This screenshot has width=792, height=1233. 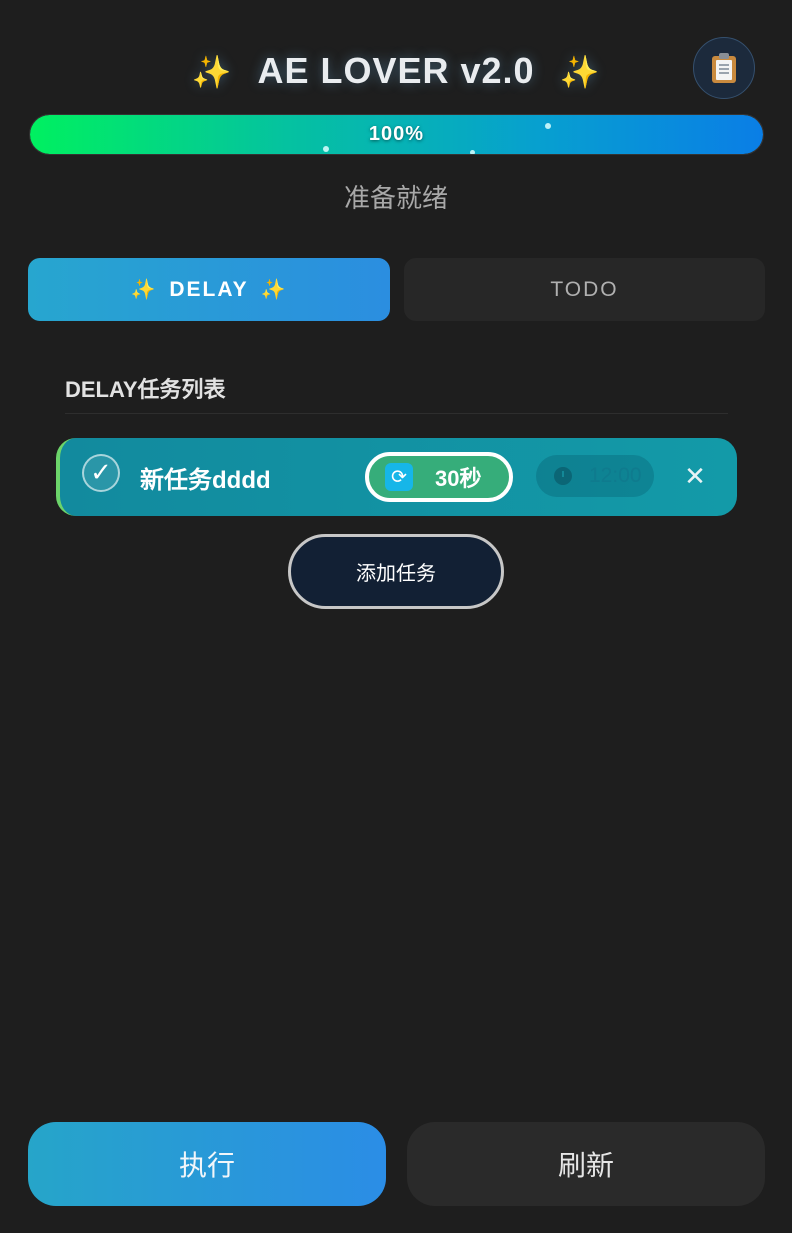 What do you see at coordinates (396, 571) in the screenshot?
I see `add-task-button: 添加任务` at bounding box center [396, 571].